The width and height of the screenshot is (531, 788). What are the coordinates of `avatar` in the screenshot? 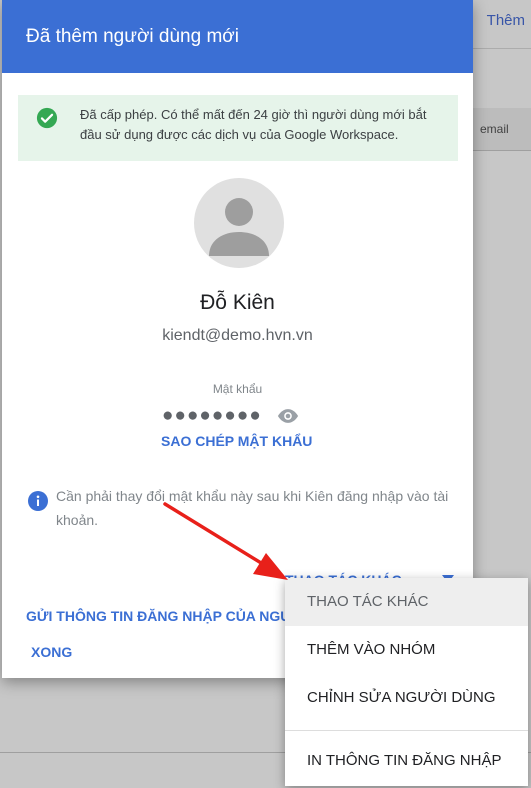 It's located at (239, 223).